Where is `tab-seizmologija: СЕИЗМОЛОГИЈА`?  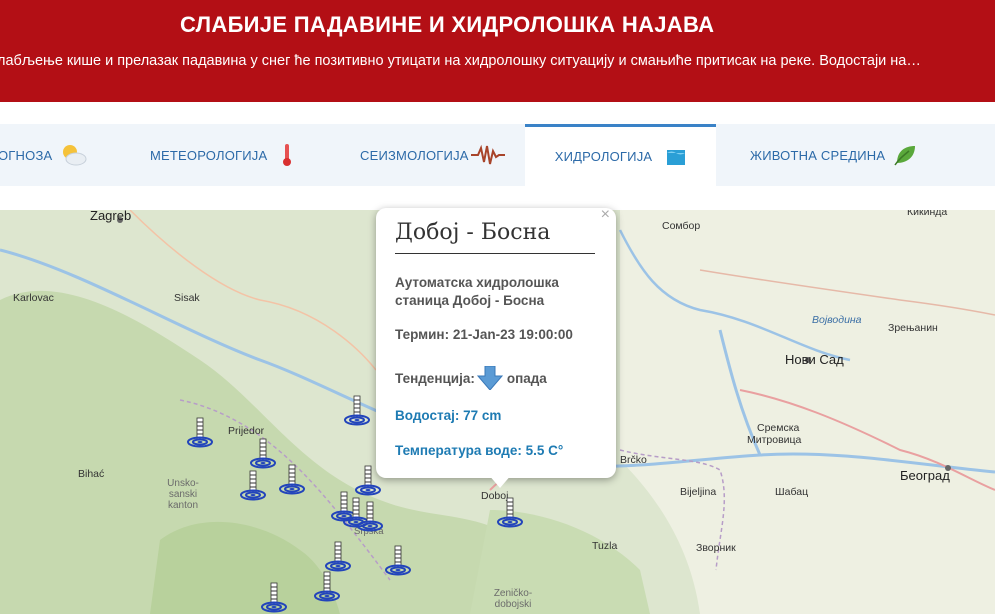 tab-seizmologija: СЕИЗМОЛОГИЈА is located at coordinates (432, 155).